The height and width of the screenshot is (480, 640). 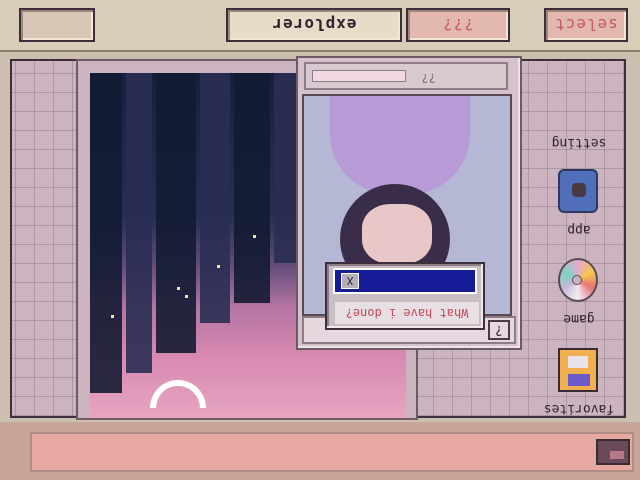 What do you see at coordinates (407, 313) in the screenshot?
I see `dialog-title: What have i done?` at bounding box center [407, 313].